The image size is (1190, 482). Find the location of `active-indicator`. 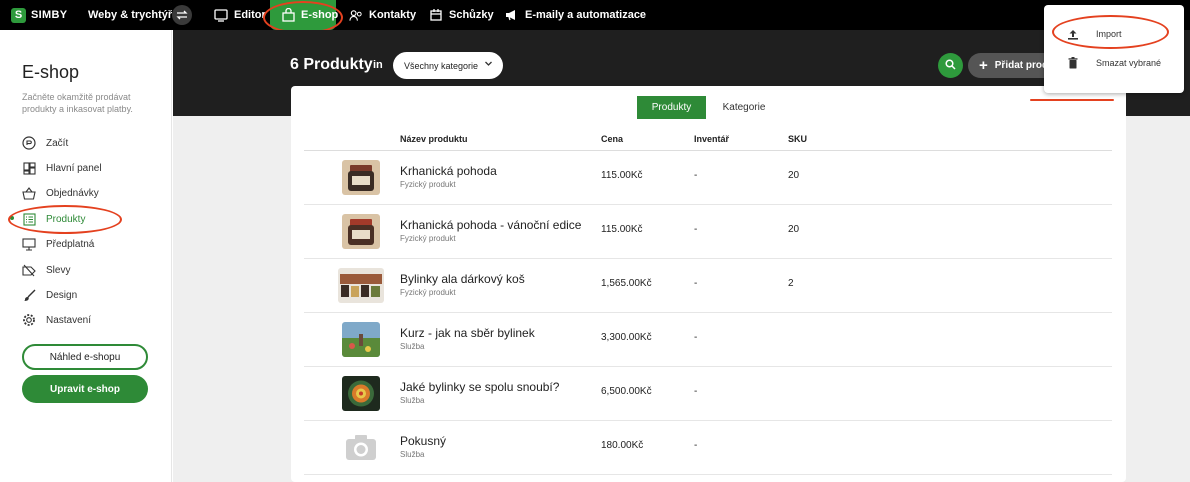

active-indicator is located at coordinates (12, 218).